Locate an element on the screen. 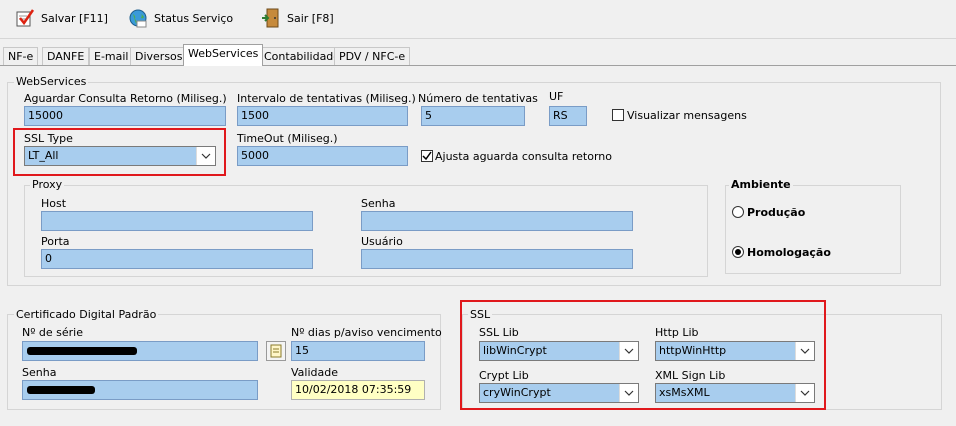 This screenshot has width=956, height=426. homologacao-label: Homologação is located at coordinates (789, 252).